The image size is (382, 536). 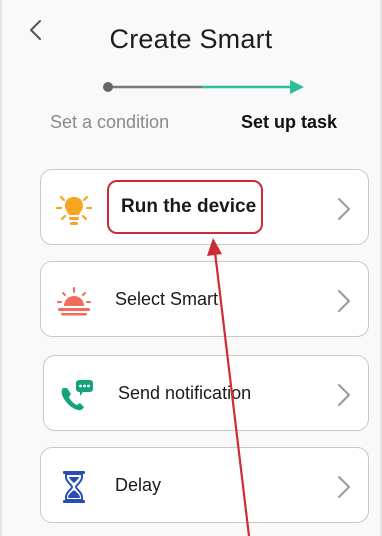 What do you see at coordinates (191, 39) in the screenshot?
I see `page-title: Create Smart` at bounding box center [191, 39].